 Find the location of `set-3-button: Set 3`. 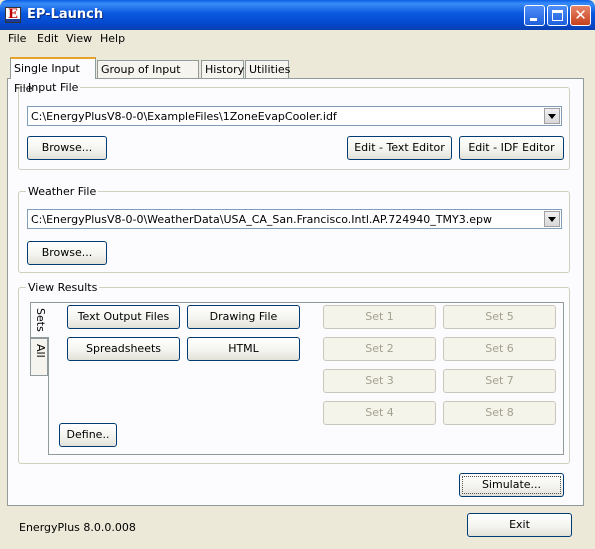

set-3-button: Set 3 is located at coordinates (379, 381).